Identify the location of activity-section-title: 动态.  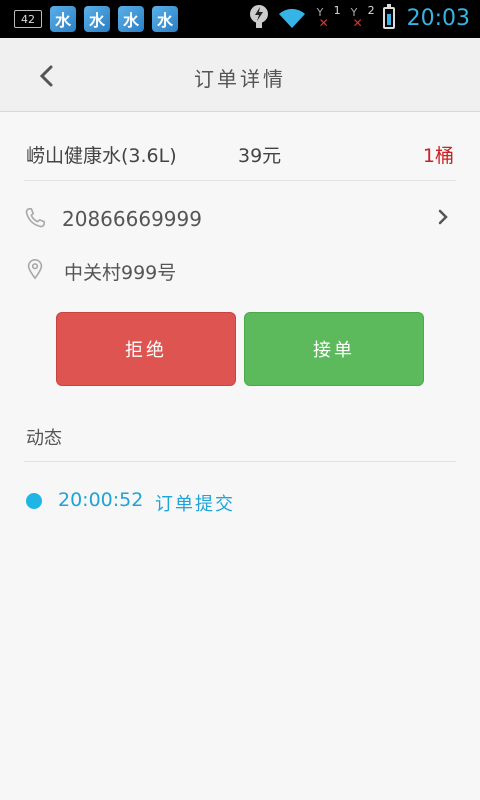
(44, 438).